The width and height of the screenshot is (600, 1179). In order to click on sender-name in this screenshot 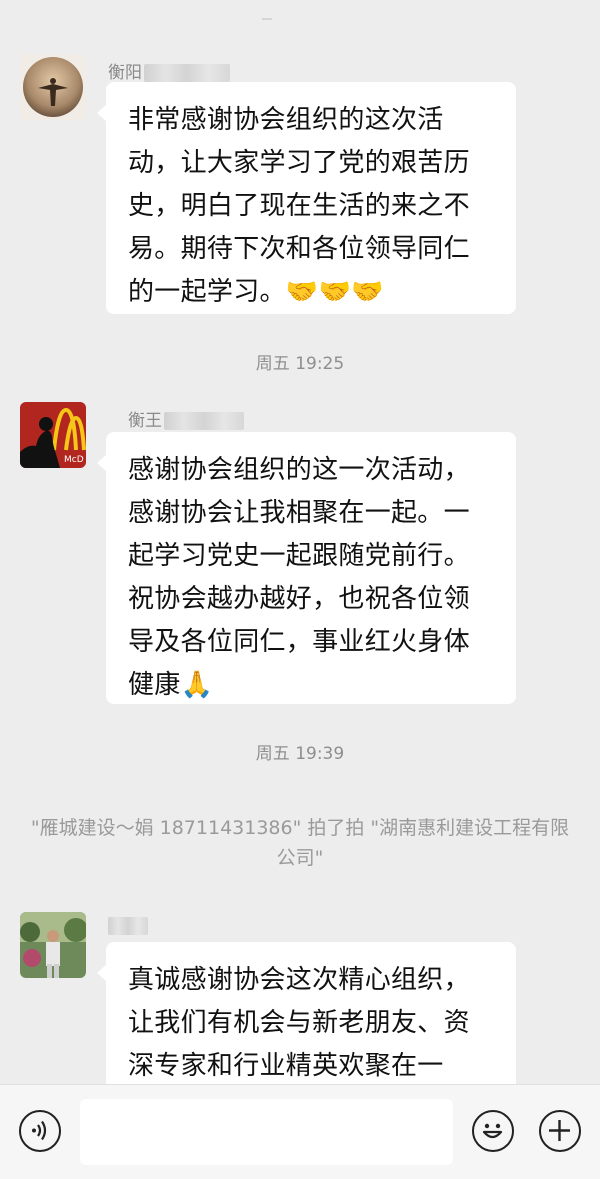, I will do `click(128, 926)`.